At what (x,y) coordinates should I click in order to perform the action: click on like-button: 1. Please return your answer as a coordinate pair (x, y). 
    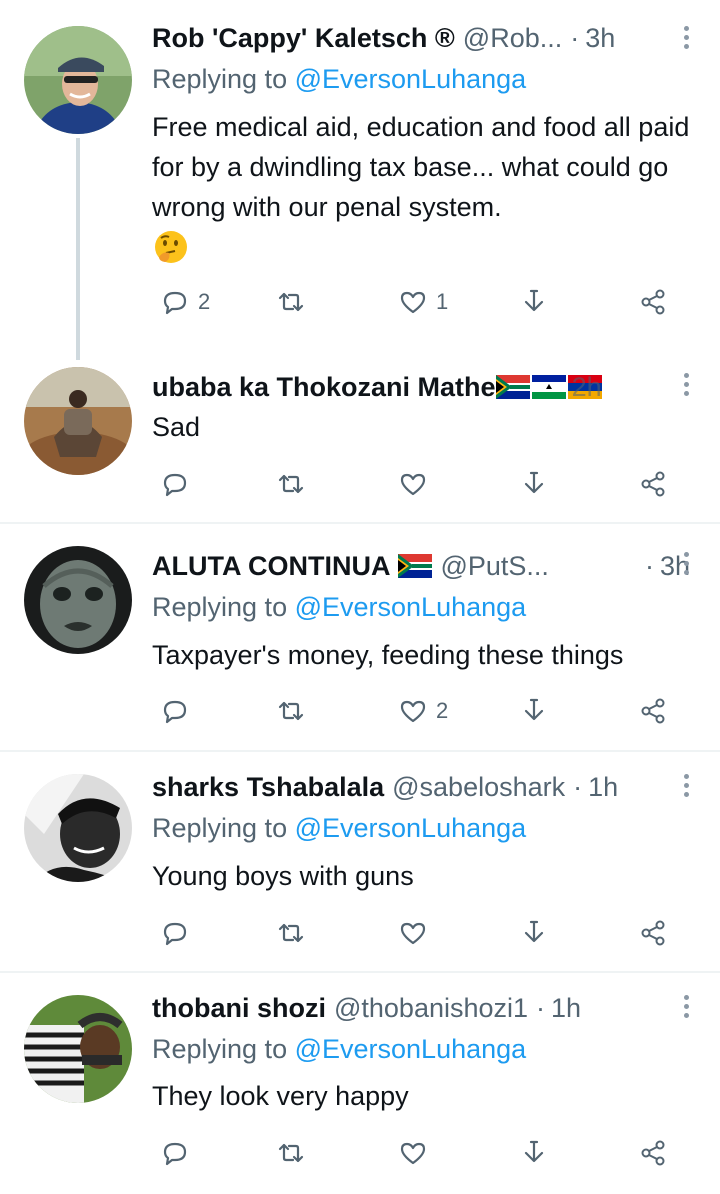
    Looking at the image, I should click on (423, 302).